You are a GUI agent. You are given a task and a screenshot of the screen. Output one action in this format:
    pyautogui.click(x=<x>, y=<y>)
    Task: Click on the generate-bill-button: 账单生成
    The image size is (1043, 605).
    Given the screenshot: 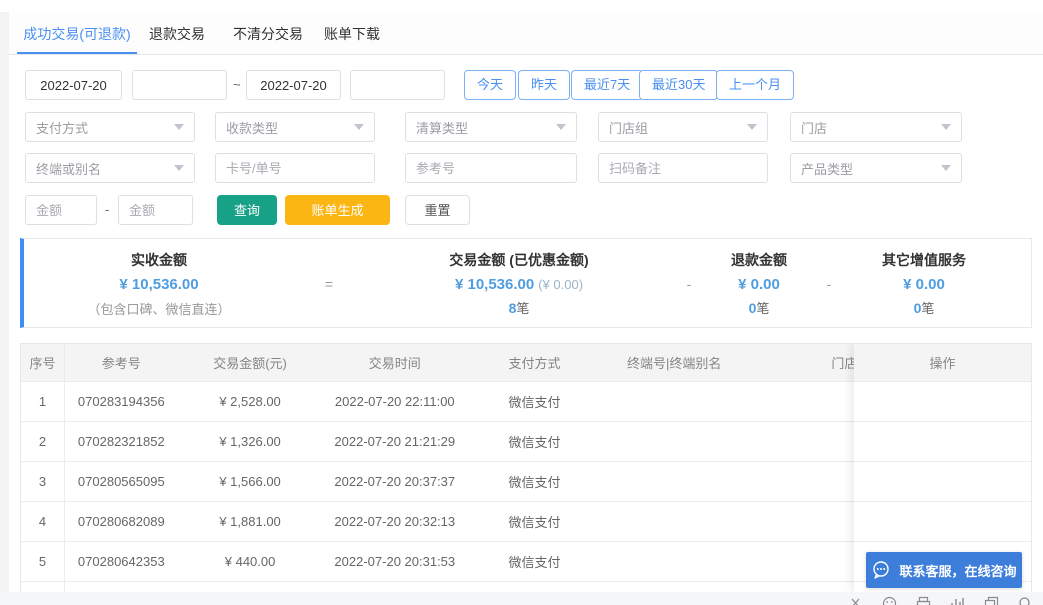 What is the action you would take?
    pyautogui.click(x=337, y=210)
    